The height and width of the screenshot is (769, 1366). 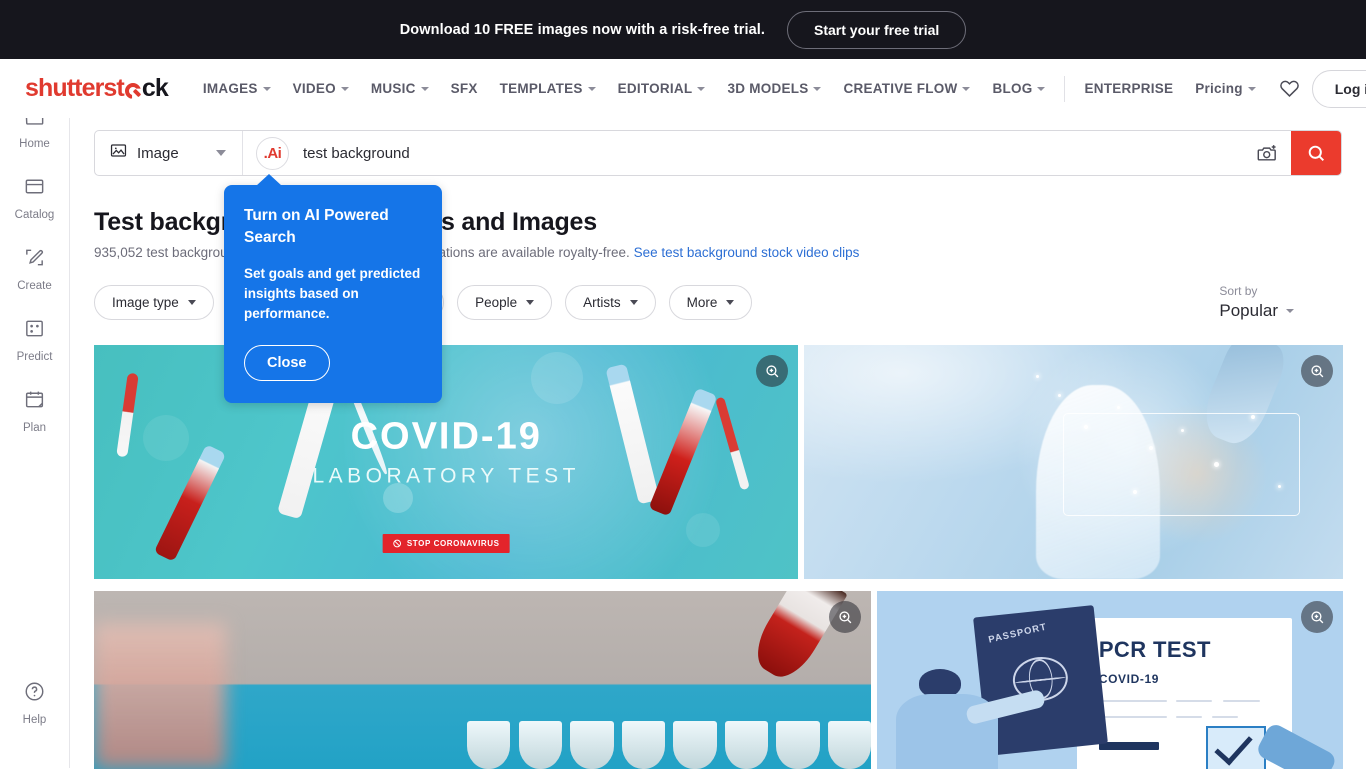 I want to click on result-tile-passport-pcr-test: PCR TEST COVID-19 PASSPORT, so click(x=1110, y=680).